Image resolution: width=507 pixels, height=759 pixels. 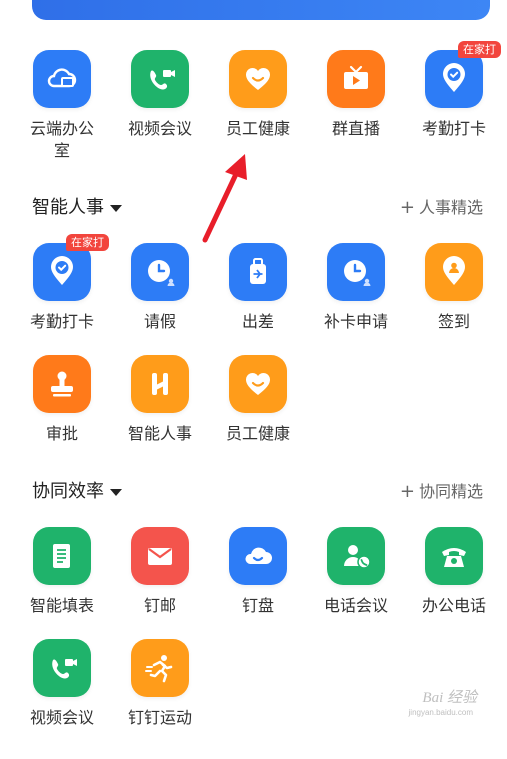 I want to click on app-conference-call: 电话会议, so click(x=356, y=587).